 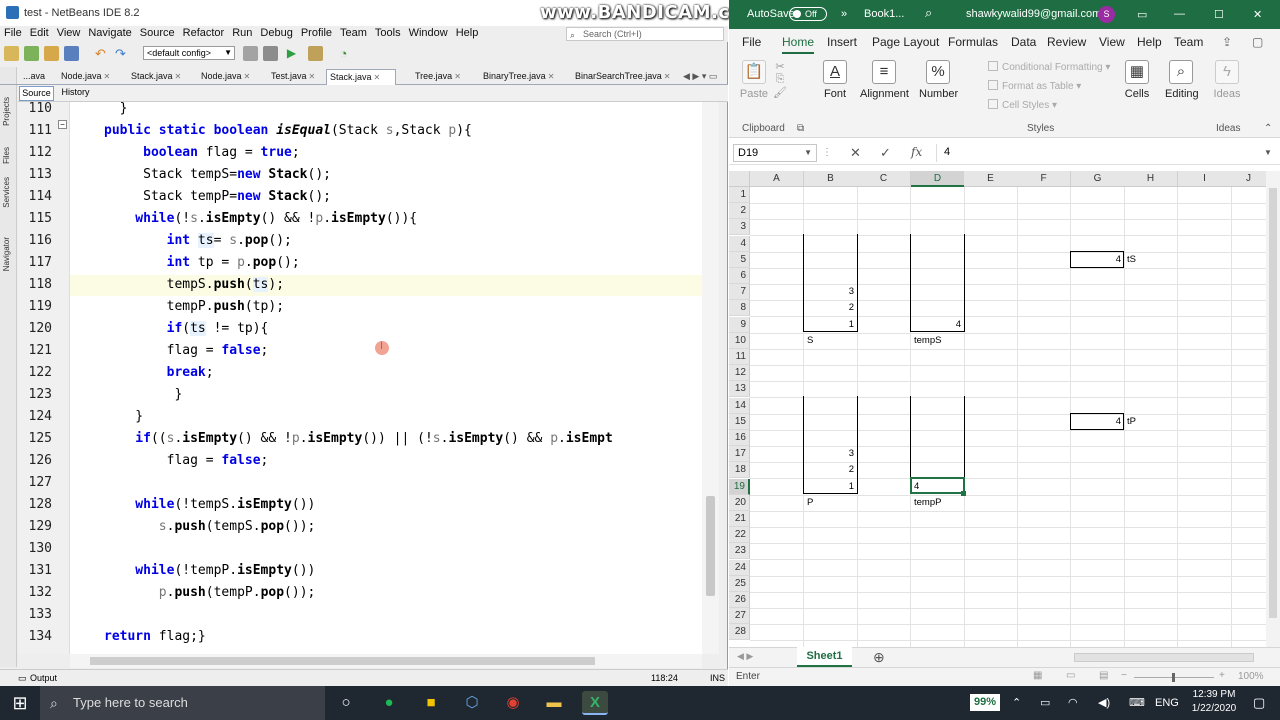 What do you see at coordinates (315, 53) in the screenshot?
I see `debug-icon` at bounding box center [315, 53].